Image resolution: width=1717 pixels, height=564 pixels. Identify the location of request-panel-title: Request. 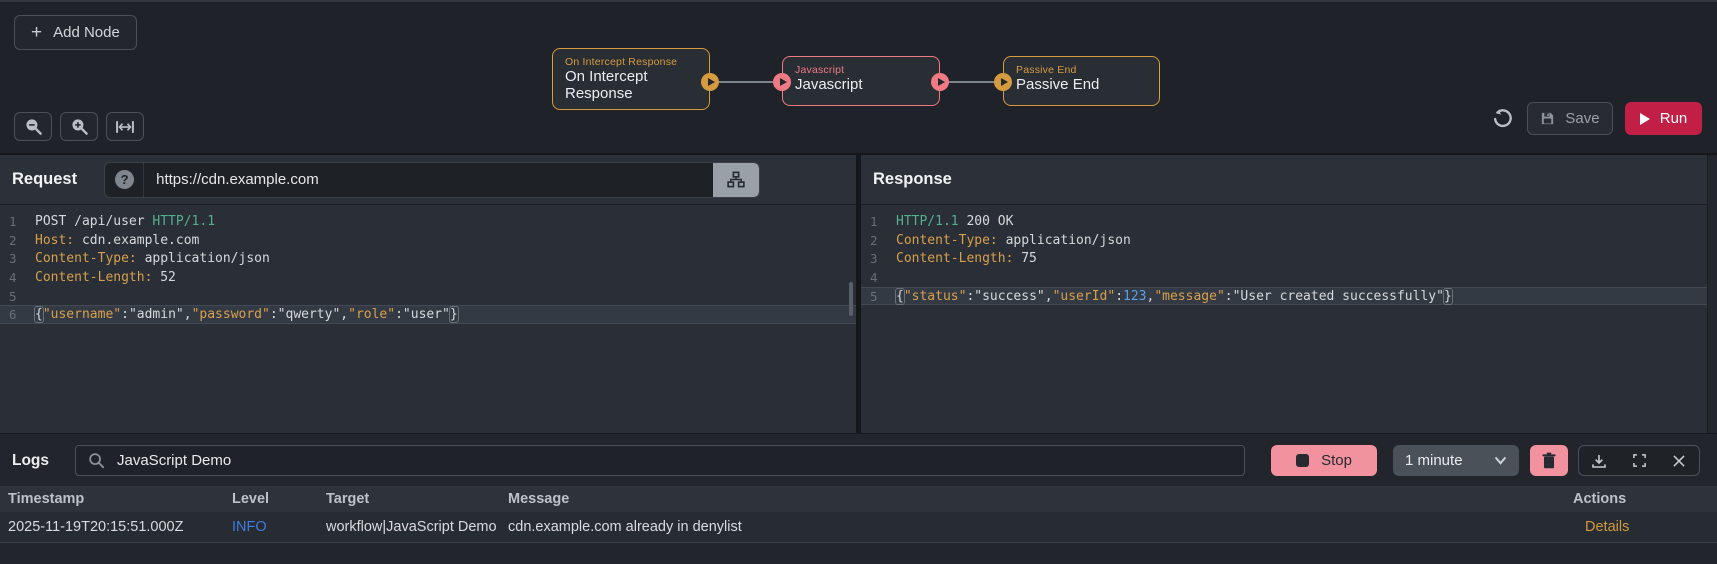
(45, 179).